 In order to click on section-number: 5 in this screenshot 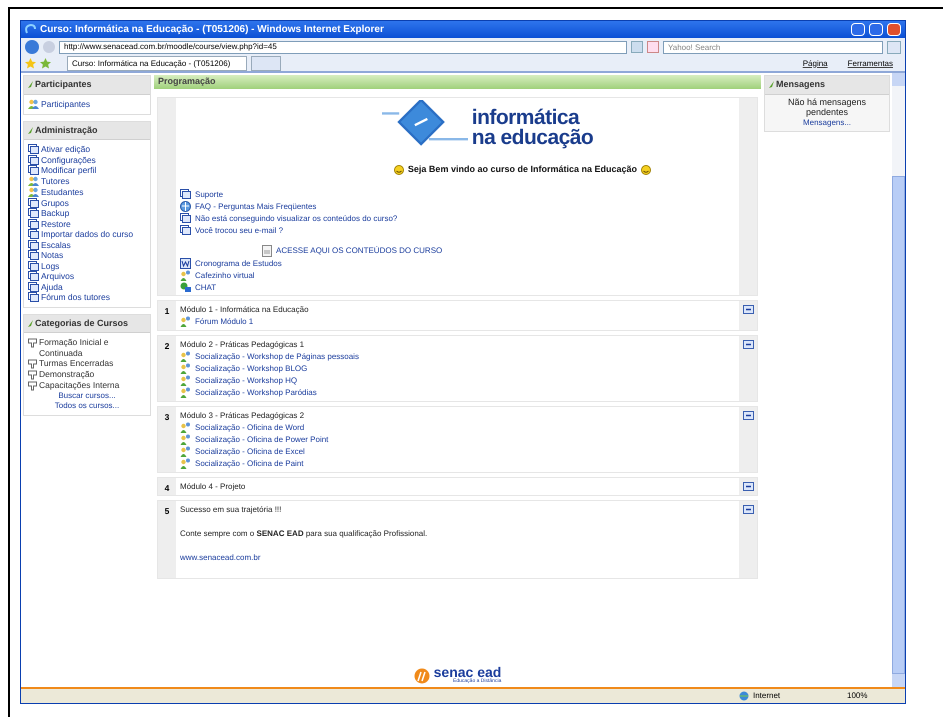, I will do `click(167, 539)`.